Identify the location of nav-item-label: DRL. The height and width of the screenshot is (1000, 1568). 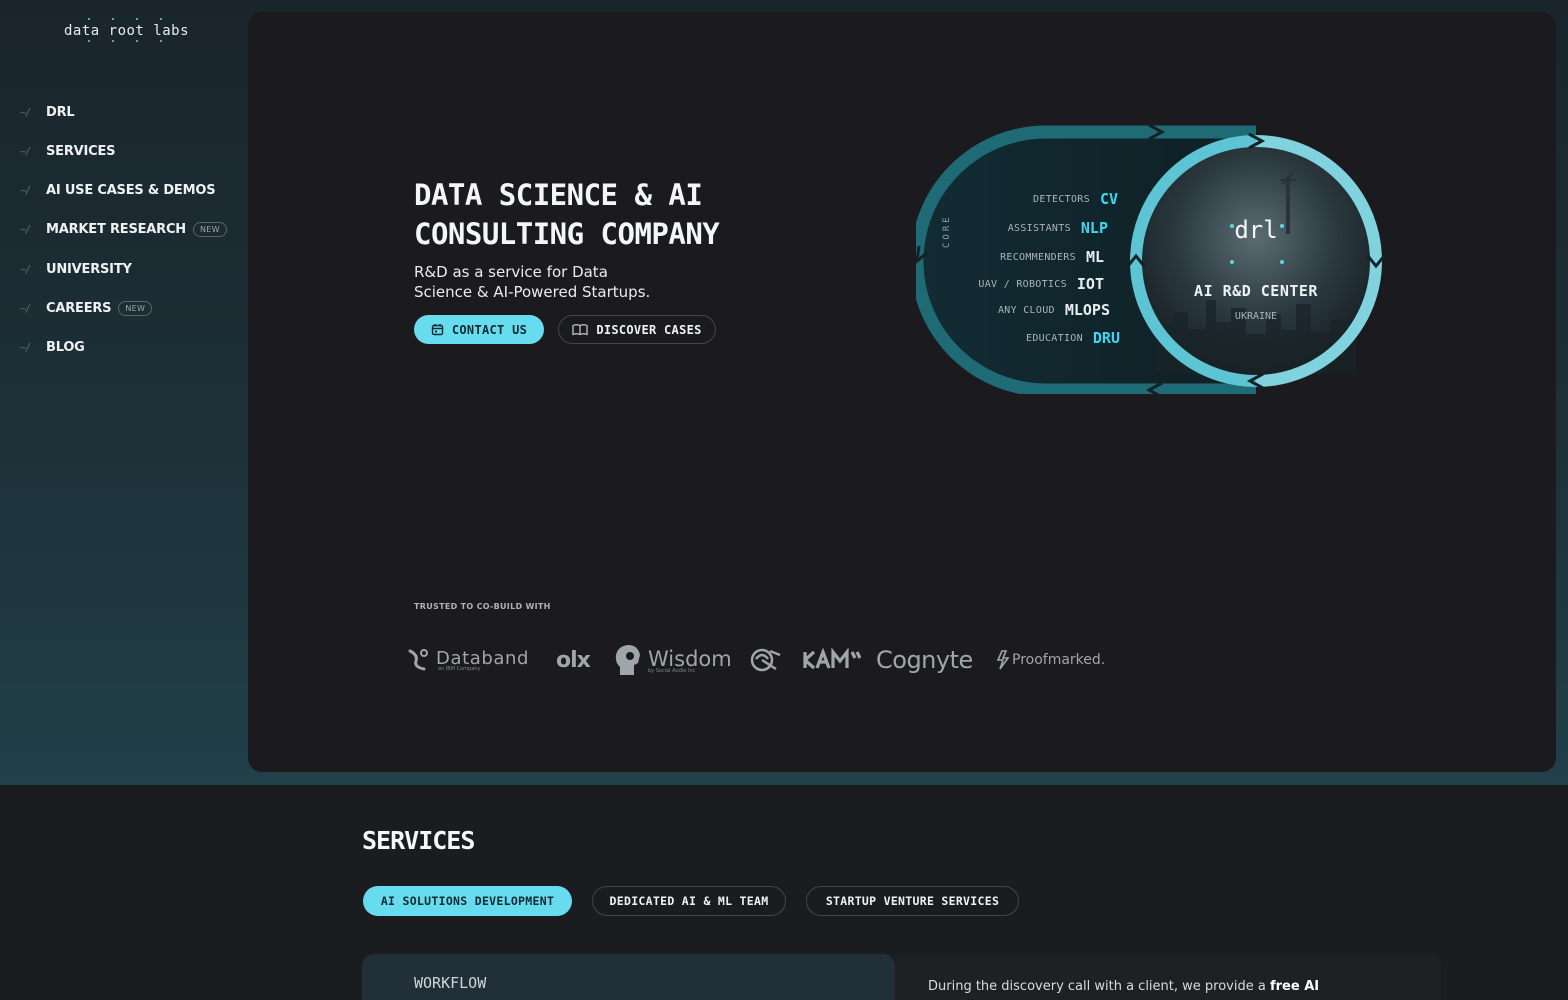
(60, 112).